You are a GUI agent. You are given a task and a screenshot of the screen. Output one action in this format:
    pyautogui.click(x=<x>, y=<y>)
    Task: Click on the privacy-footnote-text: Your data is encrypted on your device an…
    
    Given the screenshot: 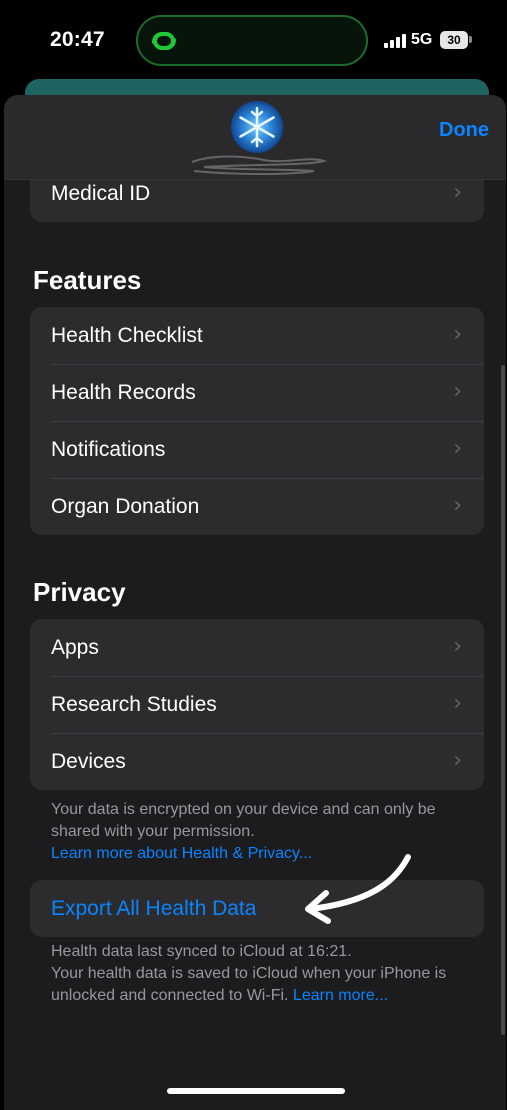 What is the action you would take?
    pyautogui.click(x=243, y=820)
    